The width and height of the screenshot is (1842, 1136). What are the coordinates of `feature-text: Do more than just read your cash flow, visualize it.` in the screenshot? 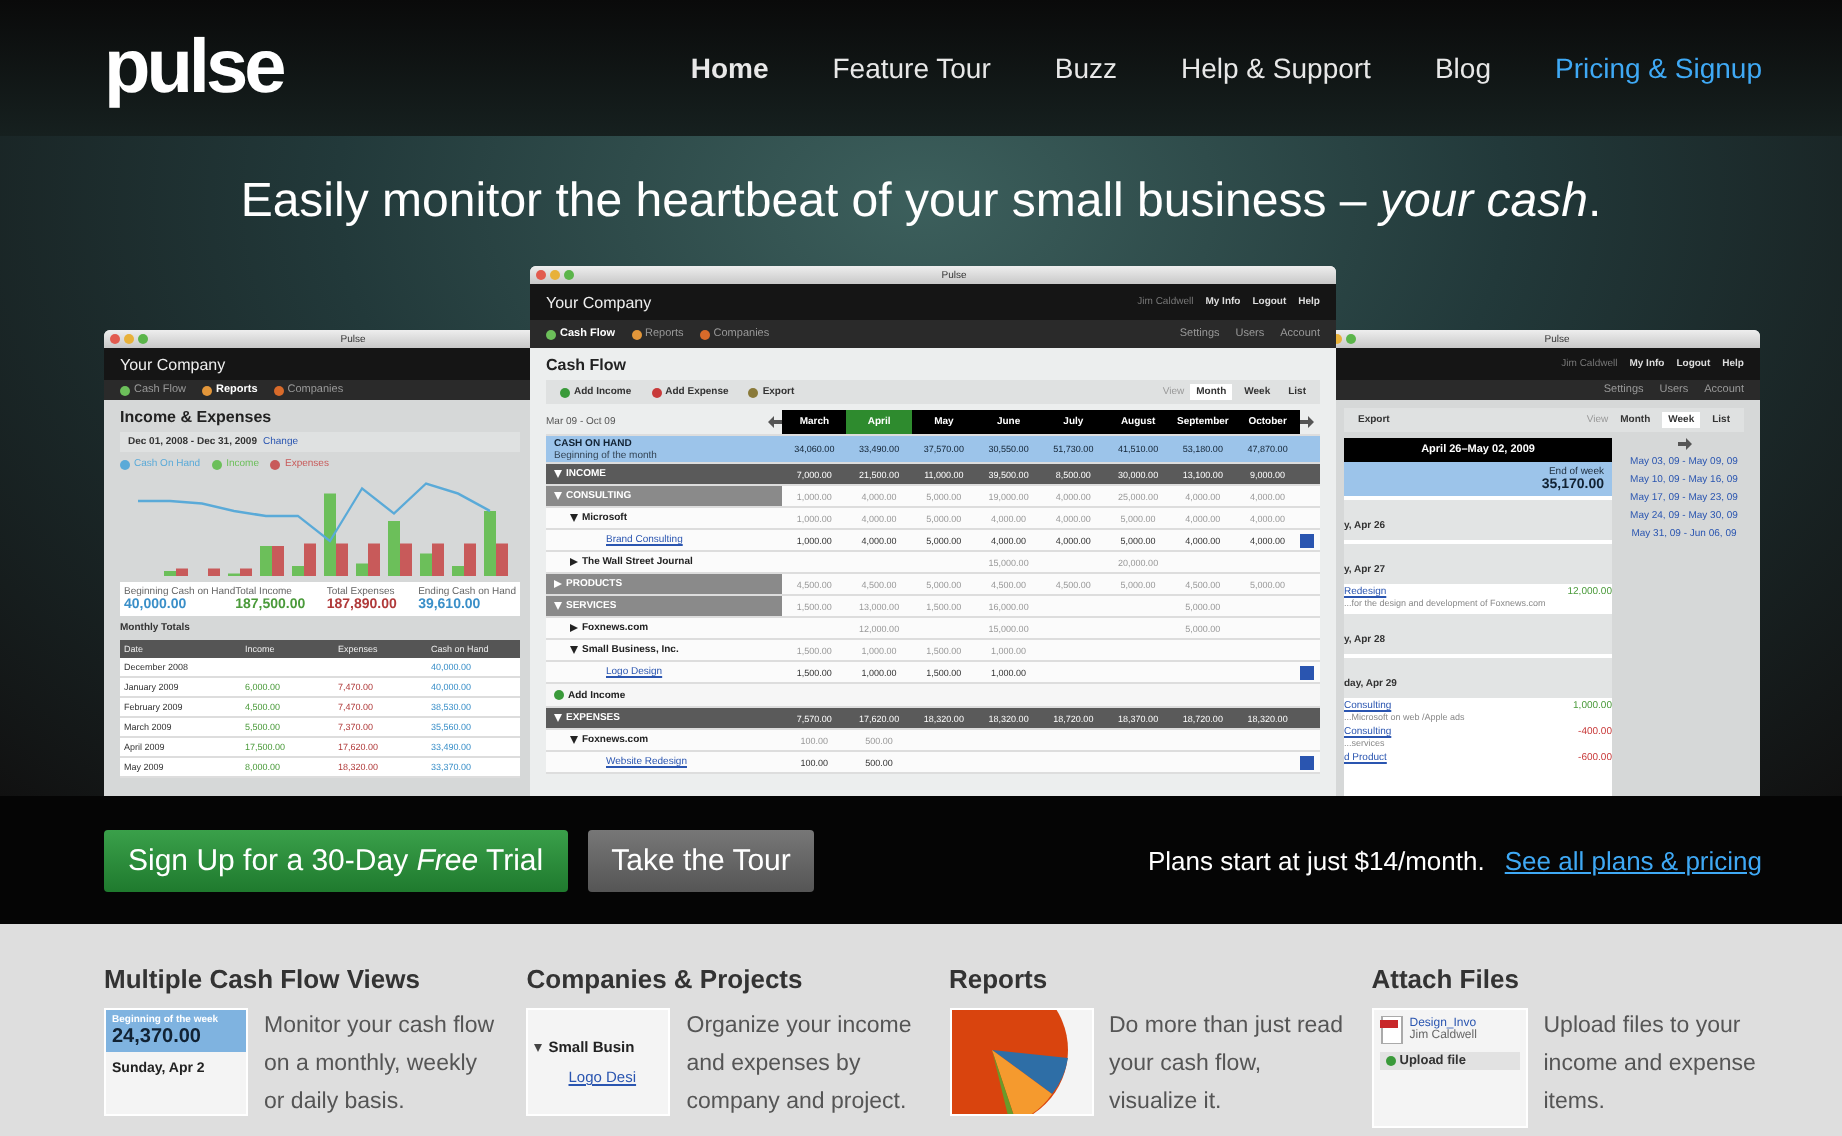 It's located at (1227, 1065).